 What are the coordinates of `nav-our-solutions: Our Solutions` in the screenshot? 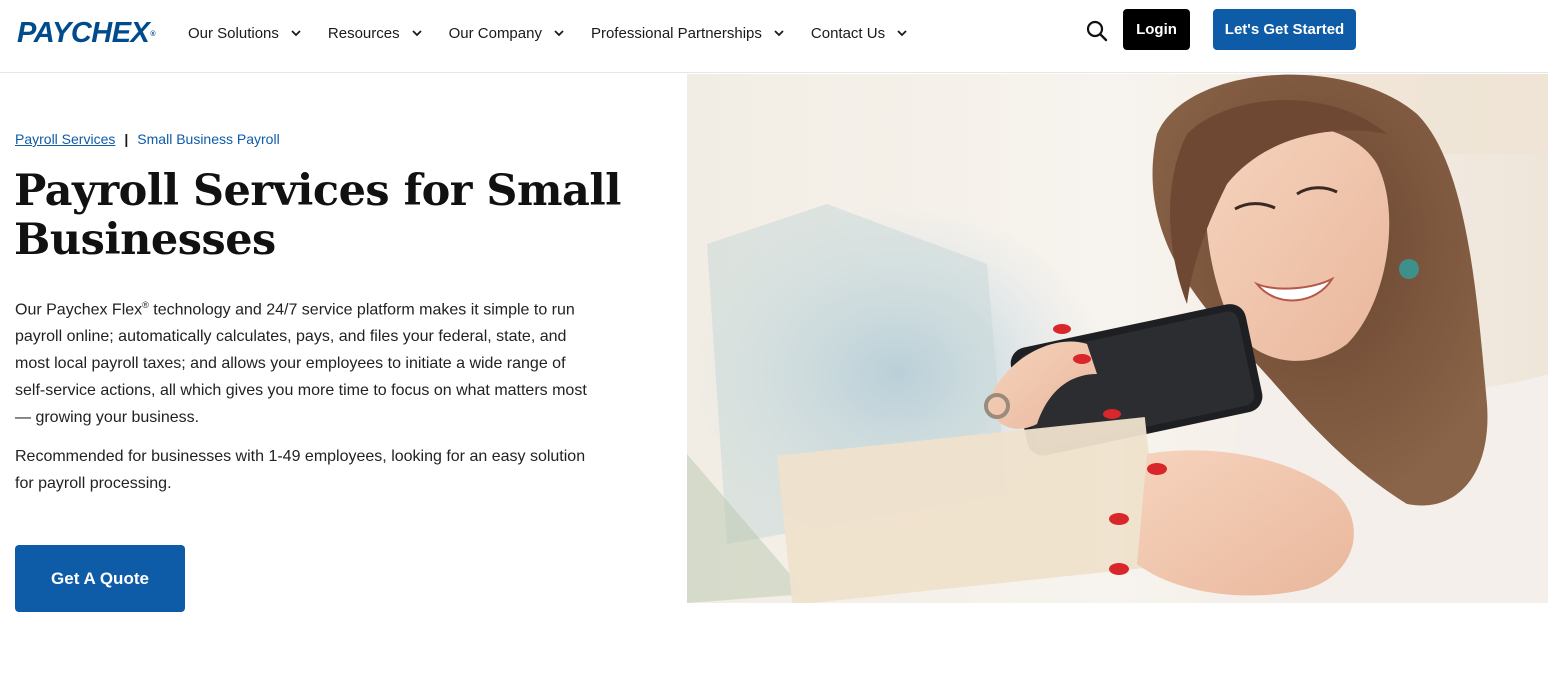 It's located at (245, 33).